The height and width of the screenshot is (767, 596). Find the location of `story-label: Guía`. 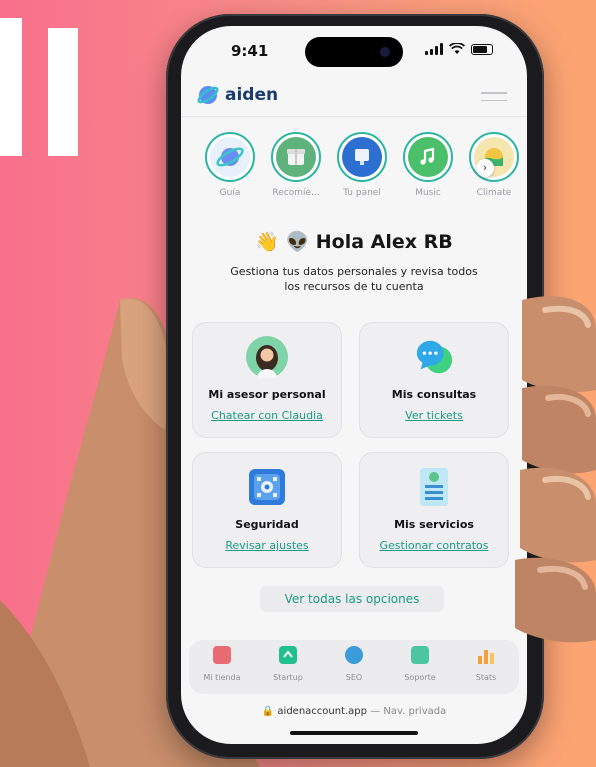

story-label: Guía is located at coordinates (230, 193).